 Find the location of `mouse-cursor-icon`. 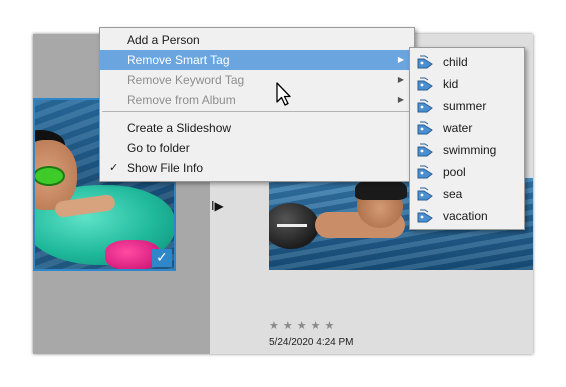

mouse-cursor-icon is located at coordinates (283, 94).